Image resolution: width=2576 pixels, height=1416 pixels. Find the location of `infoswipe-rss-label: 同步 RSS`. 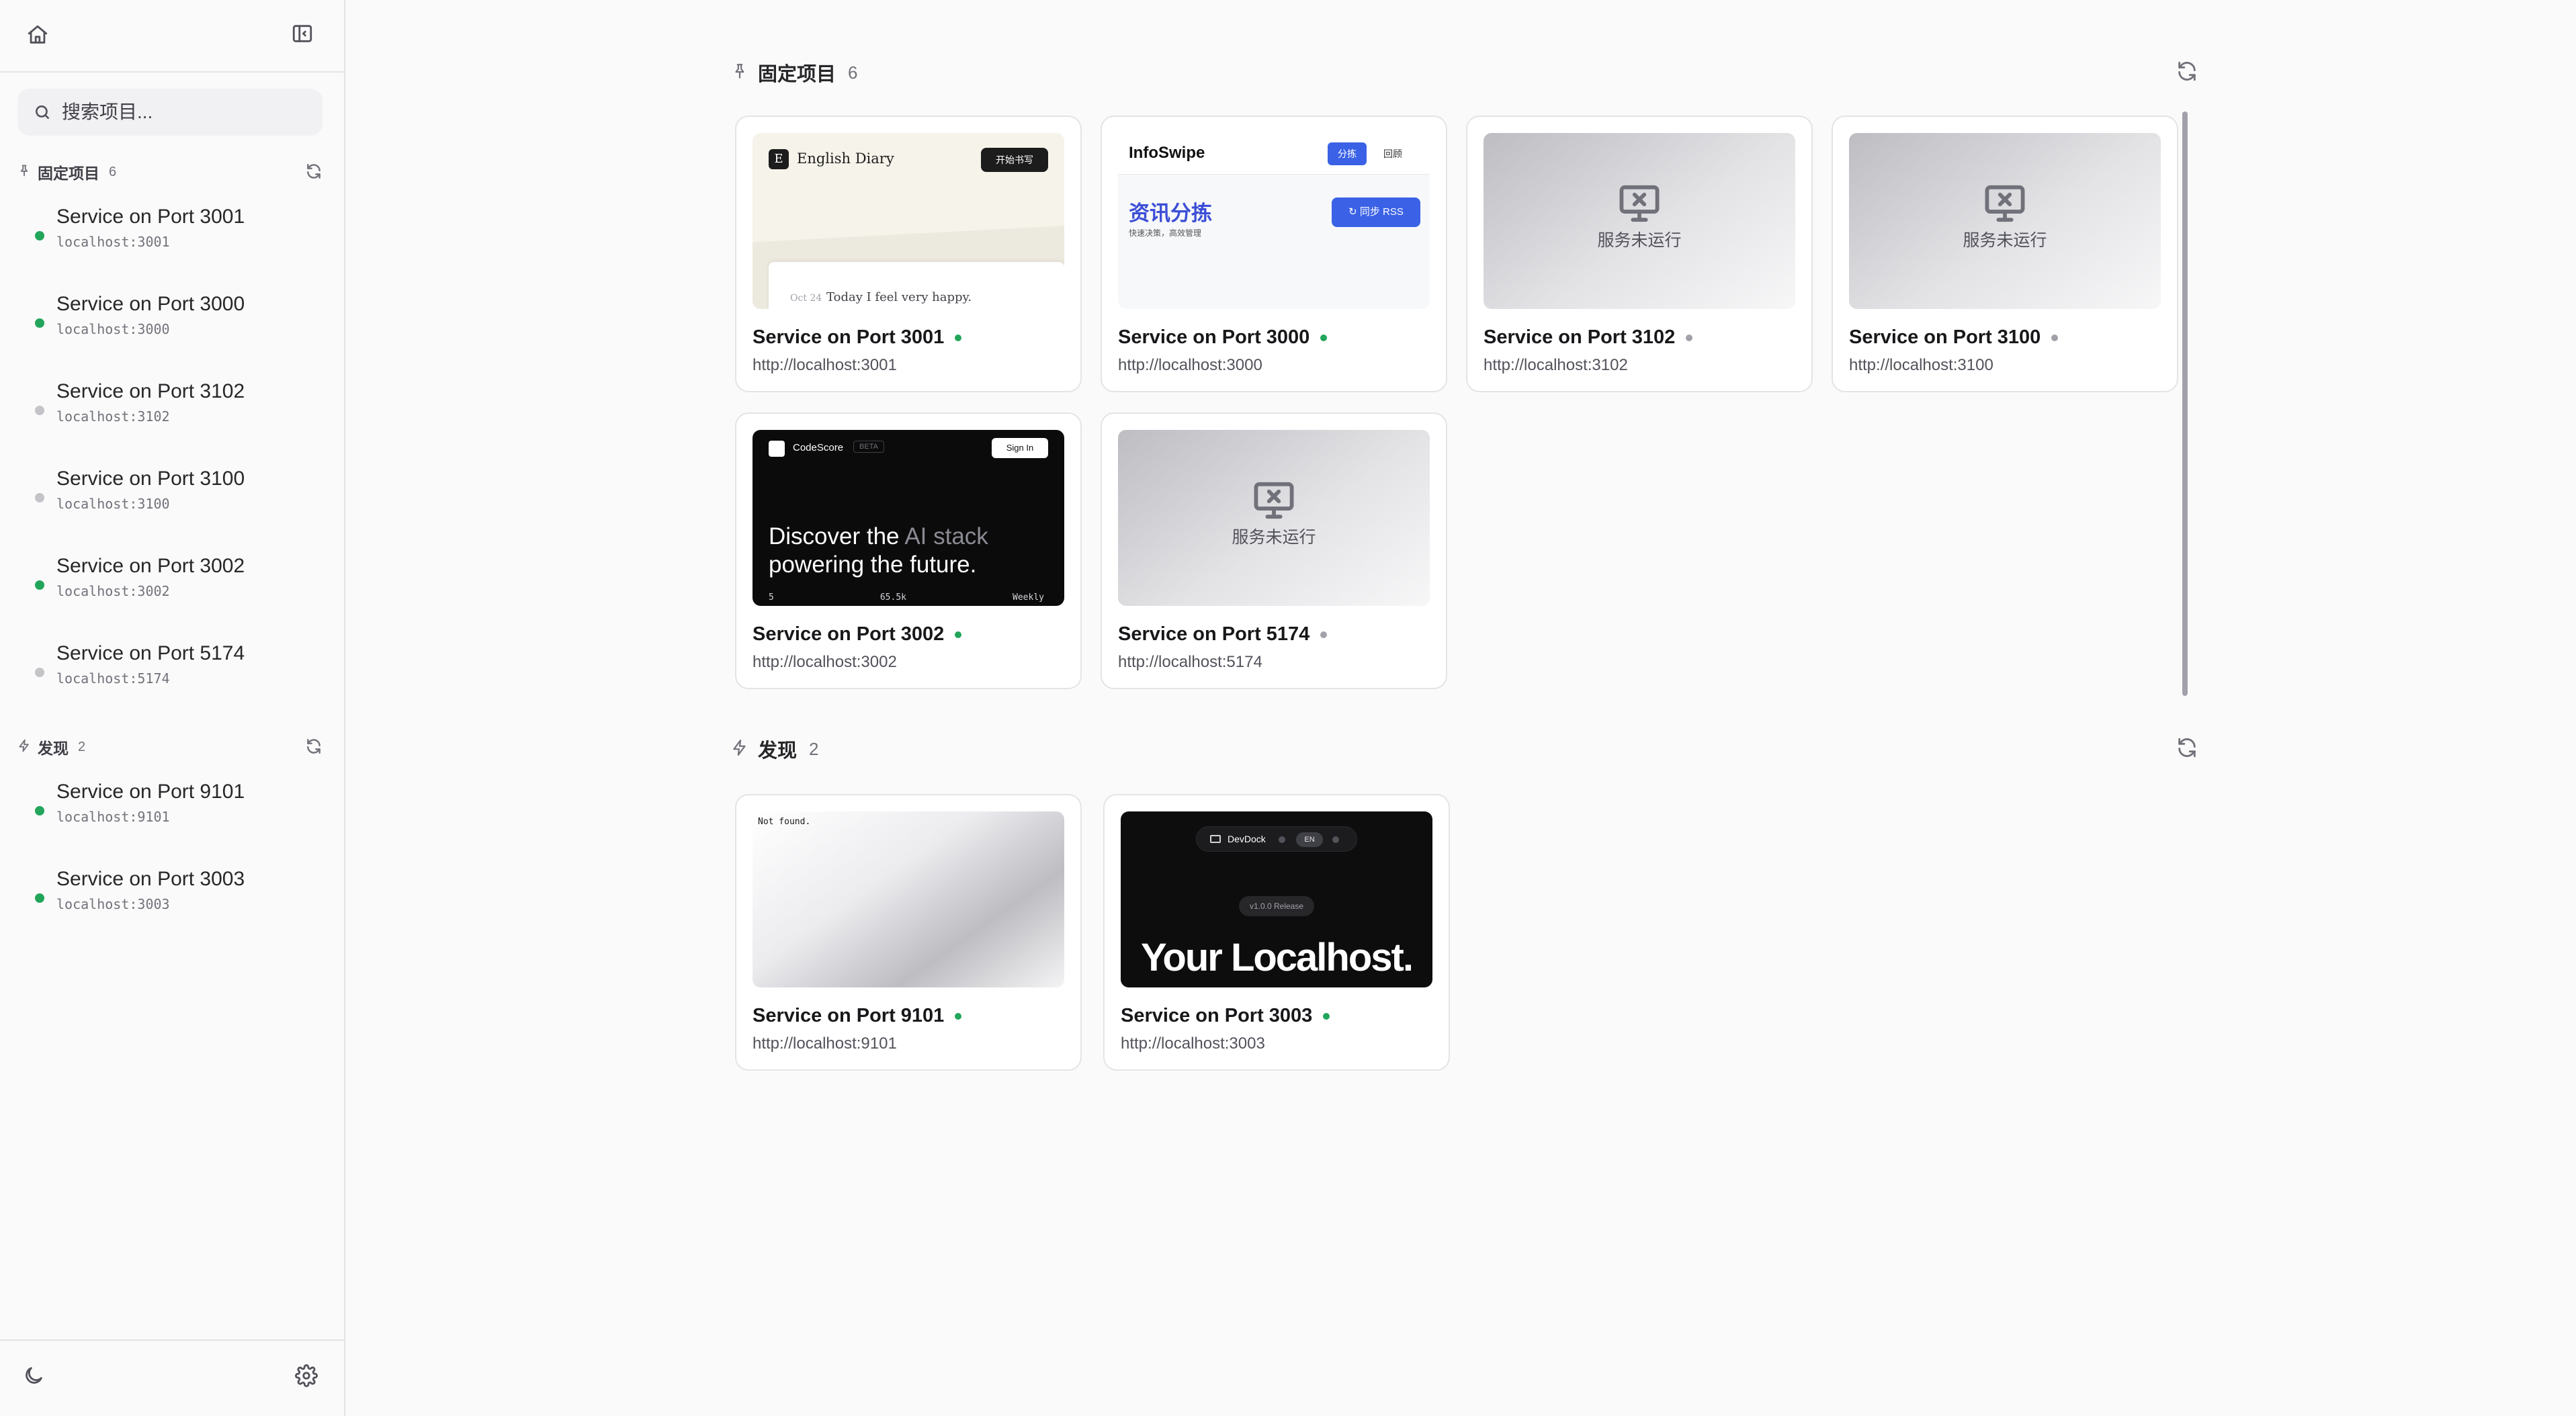

infoswipe-rss-label: 同步 RSS is located at coordinates (1381, 212).